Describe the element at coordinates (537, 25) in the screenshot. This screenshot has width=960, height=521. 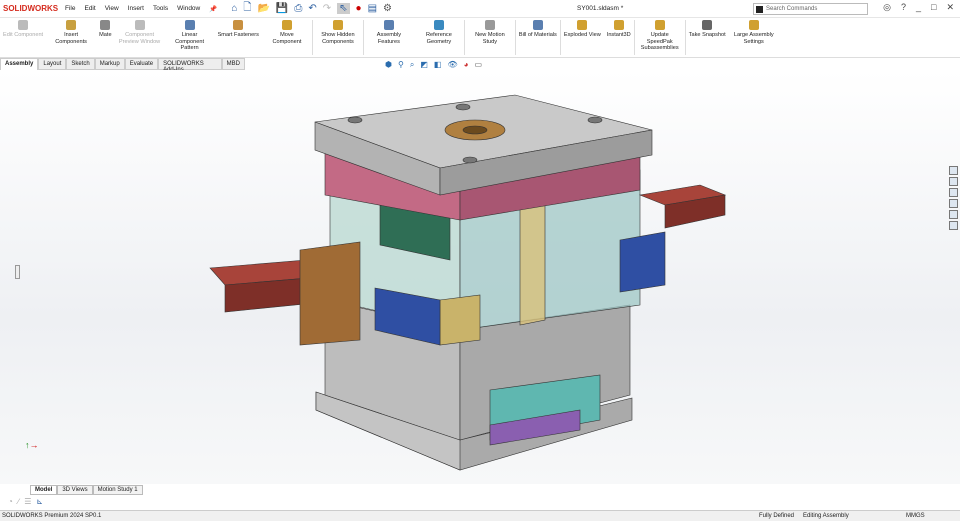
I see `bill-of-materials-icon` at that location.